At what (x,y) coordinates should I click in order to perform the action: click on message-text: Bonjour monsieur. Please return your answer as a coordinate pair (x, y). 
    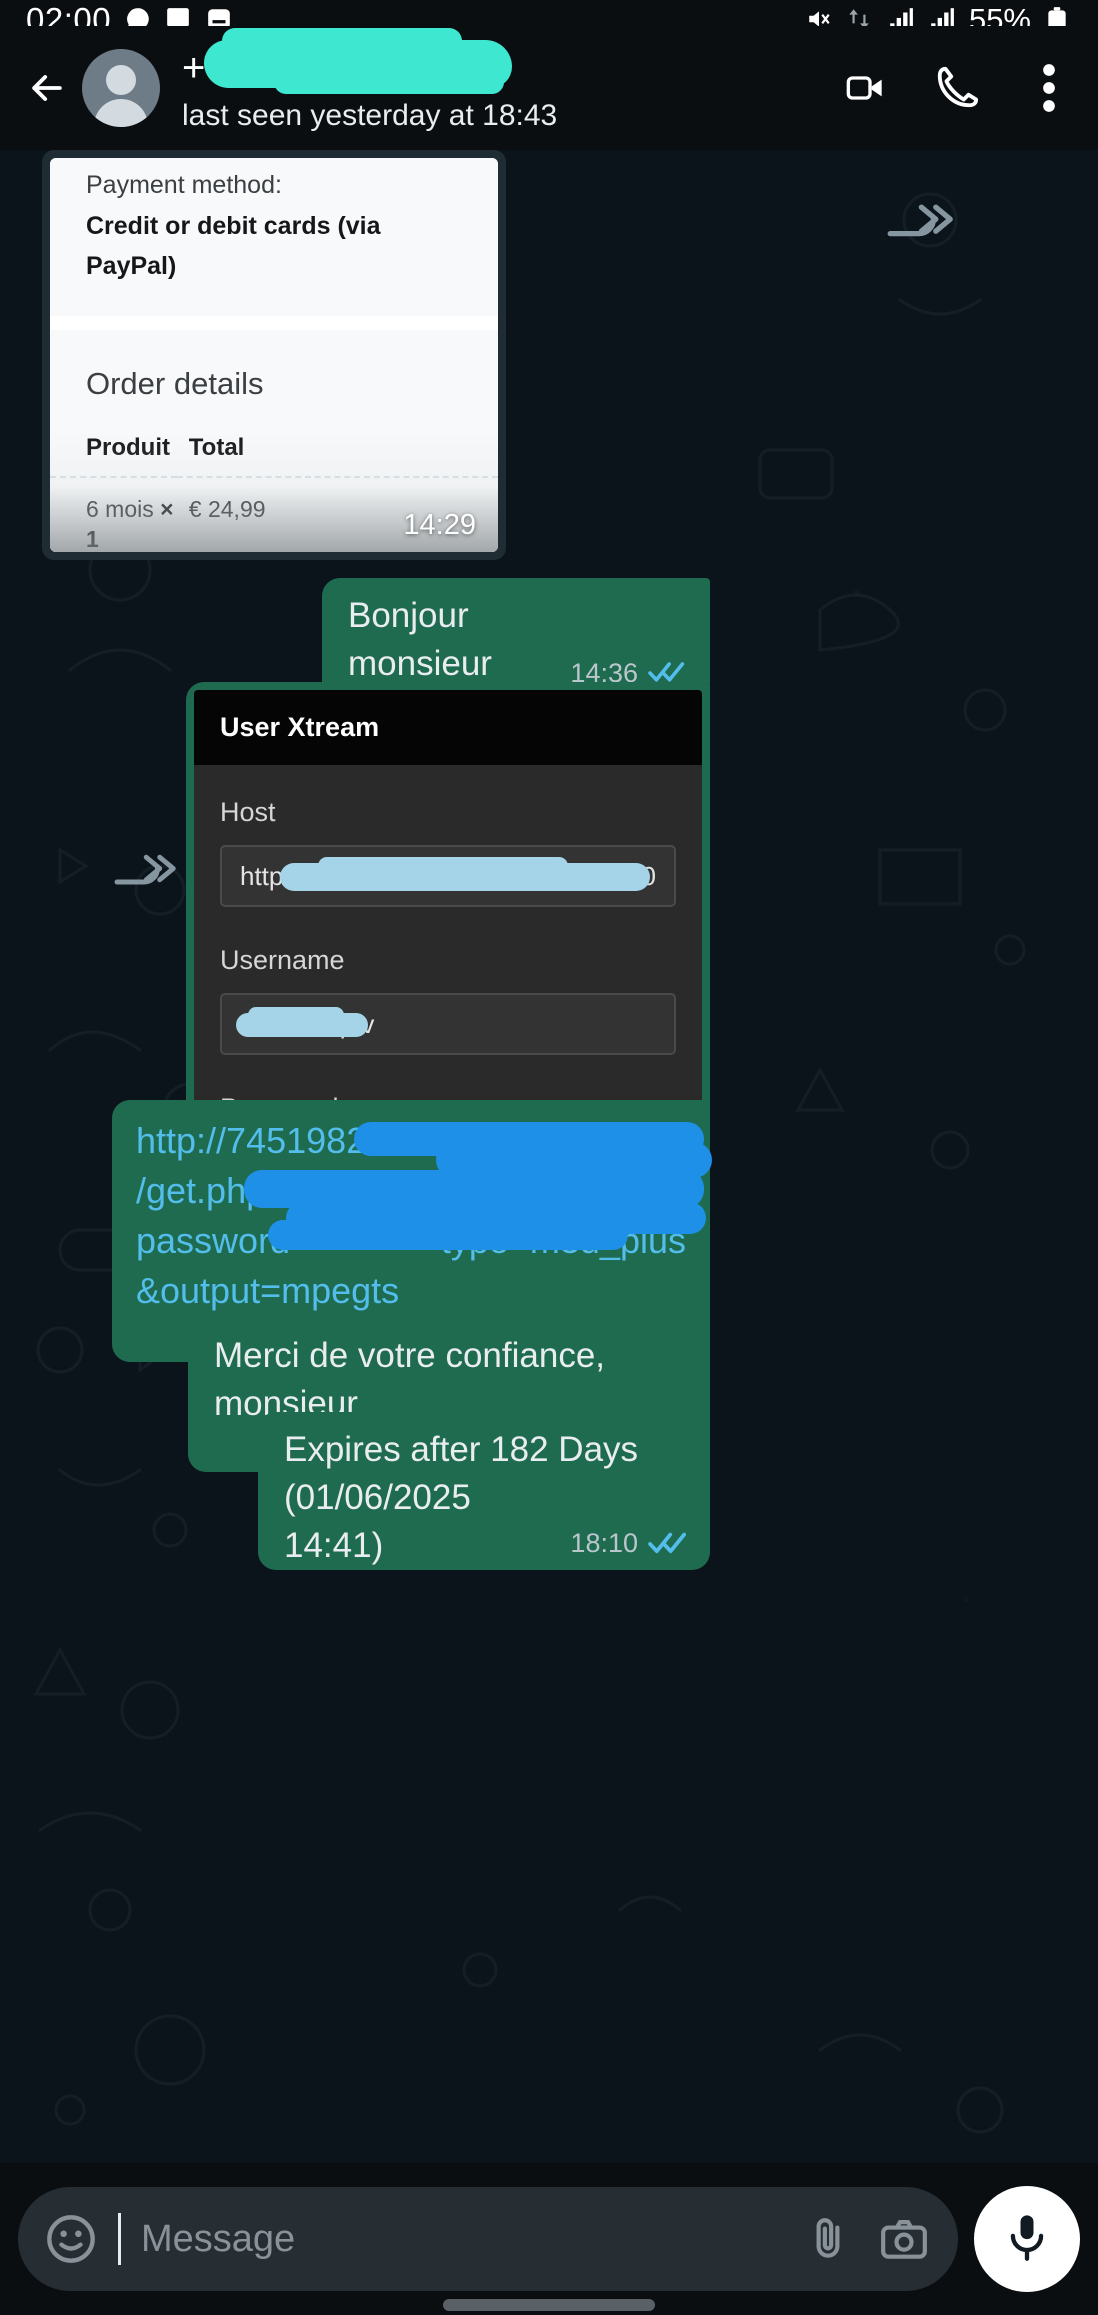
    Looking at the image, I should click on (420, 639).